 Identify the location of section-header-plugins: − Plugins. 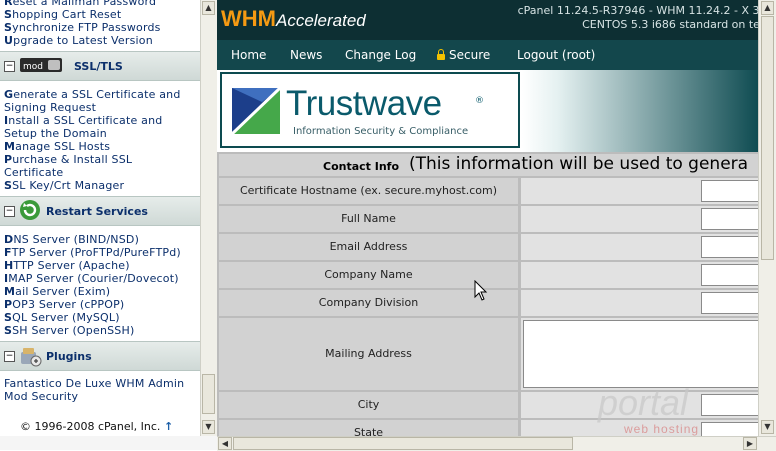
(100, 356).